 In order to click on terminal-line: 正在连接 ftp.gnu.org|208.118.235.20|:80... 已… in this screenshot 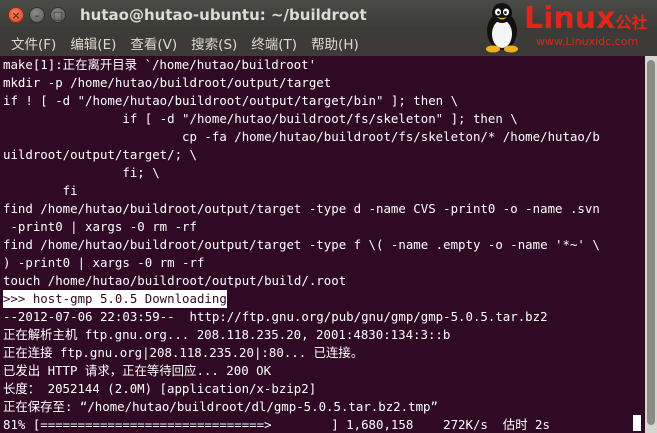, I will do `click(183, 352)`.